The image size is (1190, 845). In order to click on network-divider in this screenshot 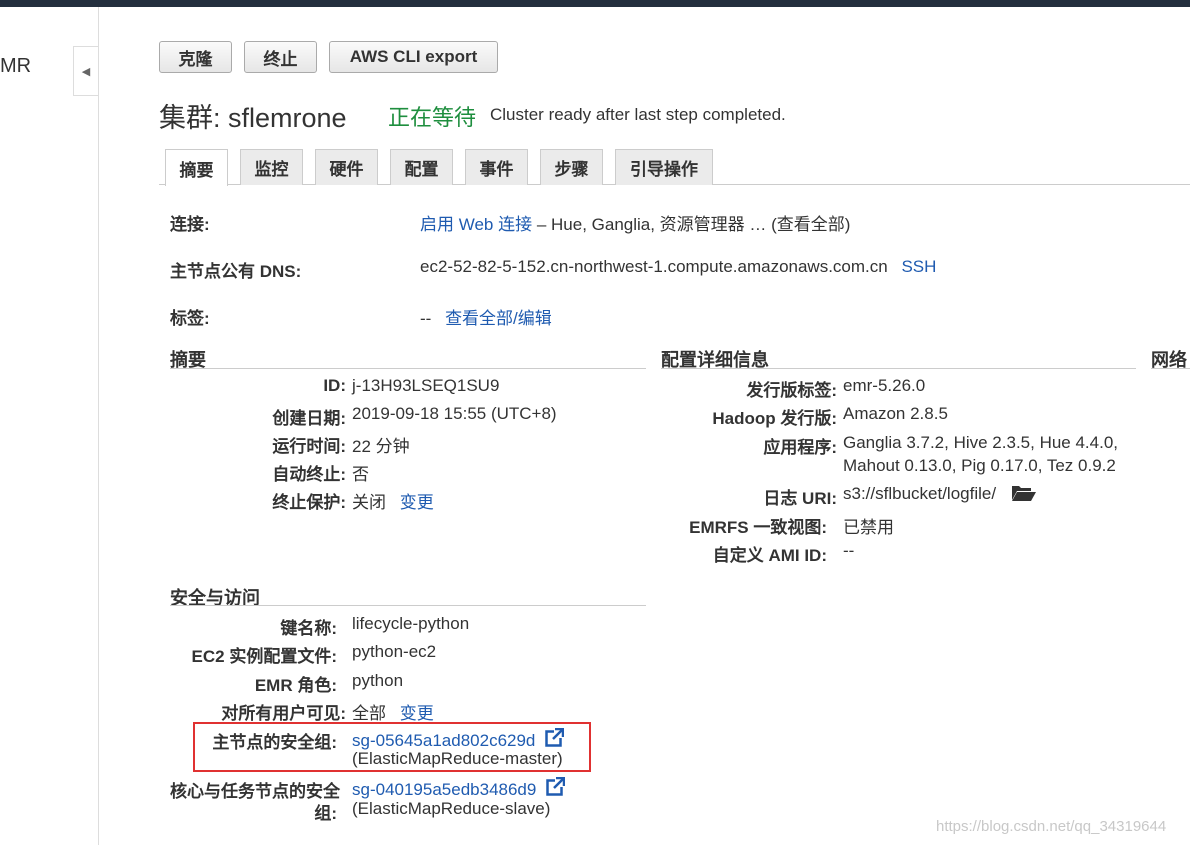, I will do `click(1170, 368)`.